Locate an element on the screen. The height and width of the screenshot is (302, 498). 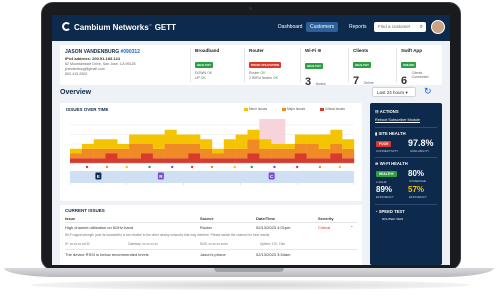
customer-search-input: Find a customer ⌕ is located at coordinates (400, 27).